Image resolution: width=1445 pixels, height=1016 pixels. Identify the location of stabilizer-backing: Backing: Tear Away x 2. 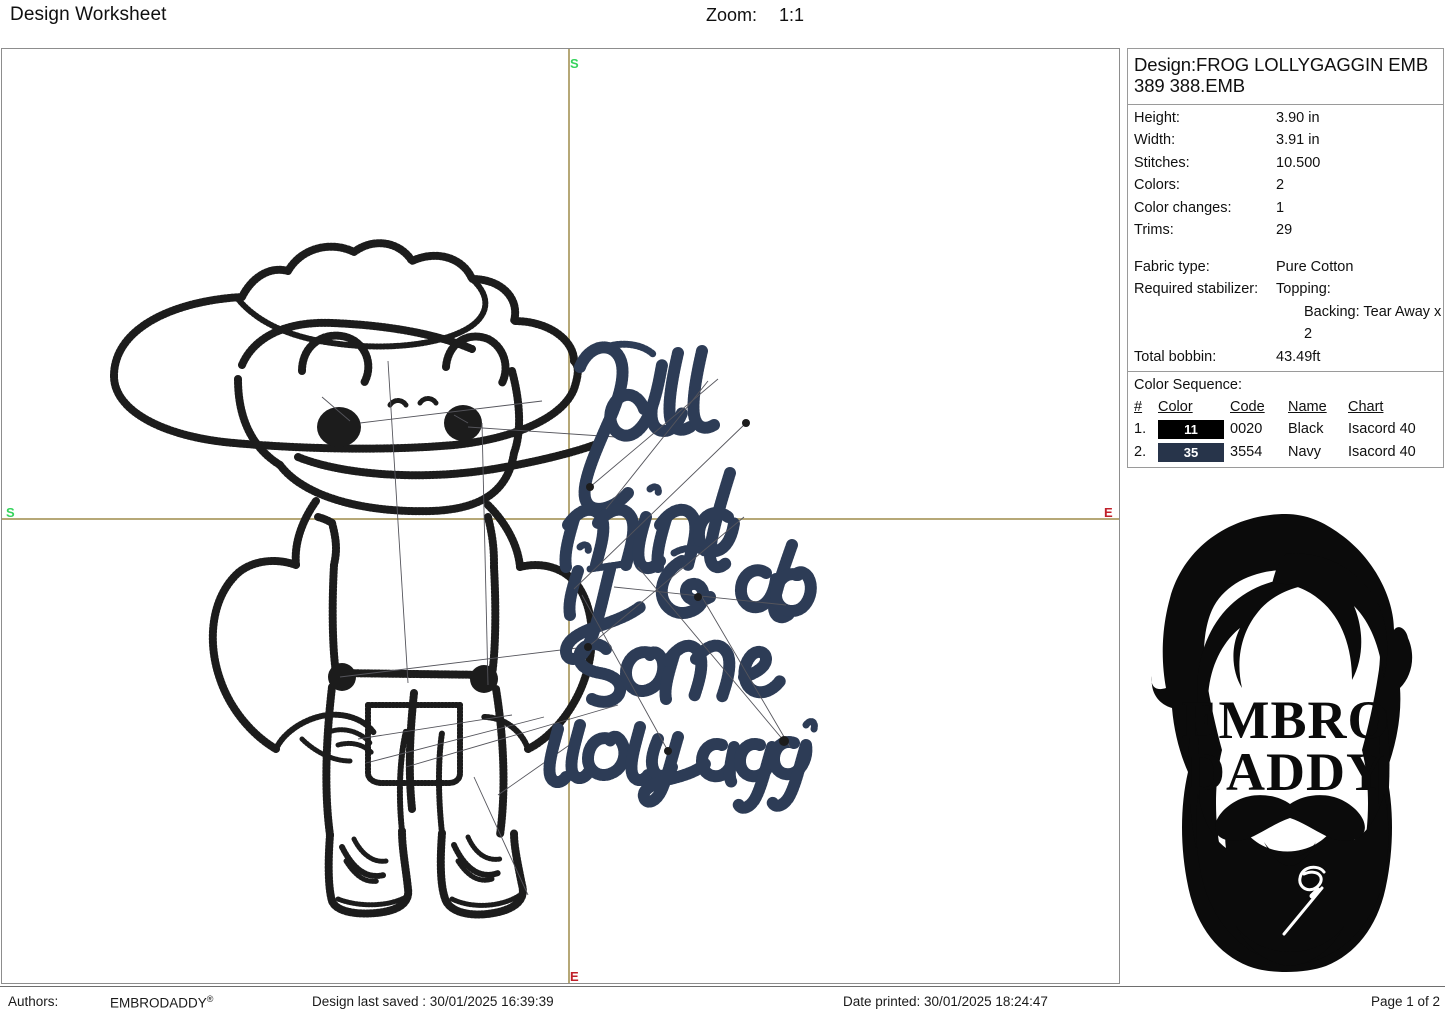
(1373, 323).